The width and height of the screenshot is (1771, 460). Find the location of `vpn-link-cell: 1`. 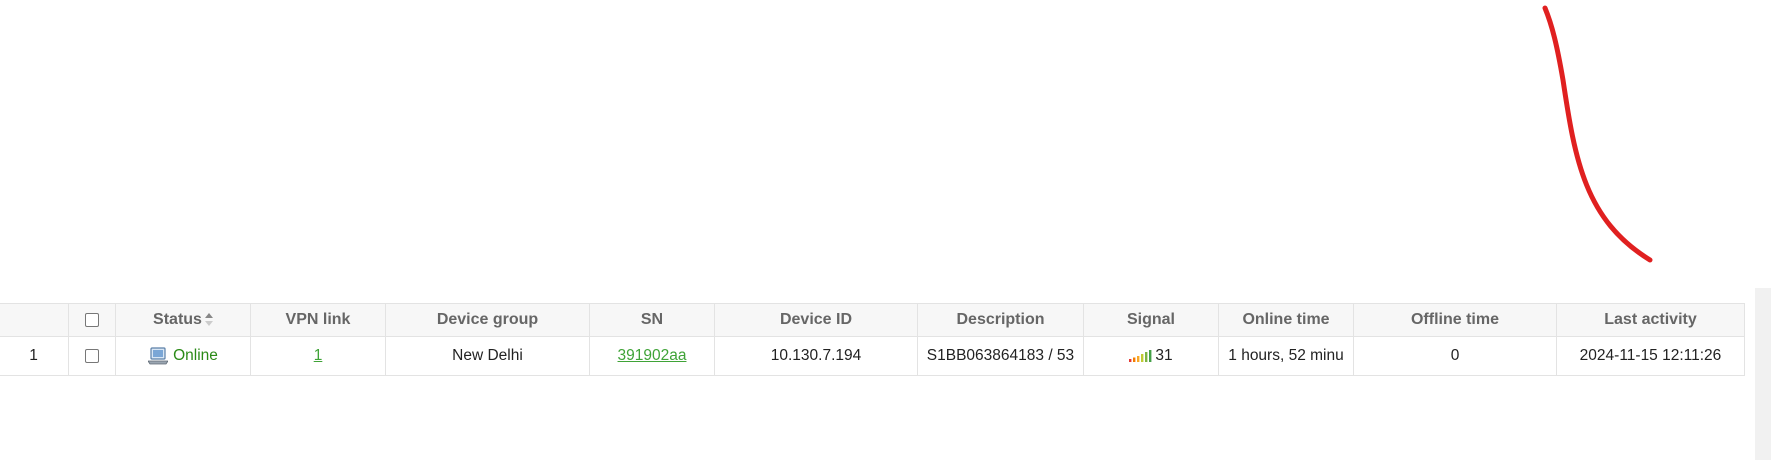

vpn-link-cell: 1 is located at coordinates (318, 356).